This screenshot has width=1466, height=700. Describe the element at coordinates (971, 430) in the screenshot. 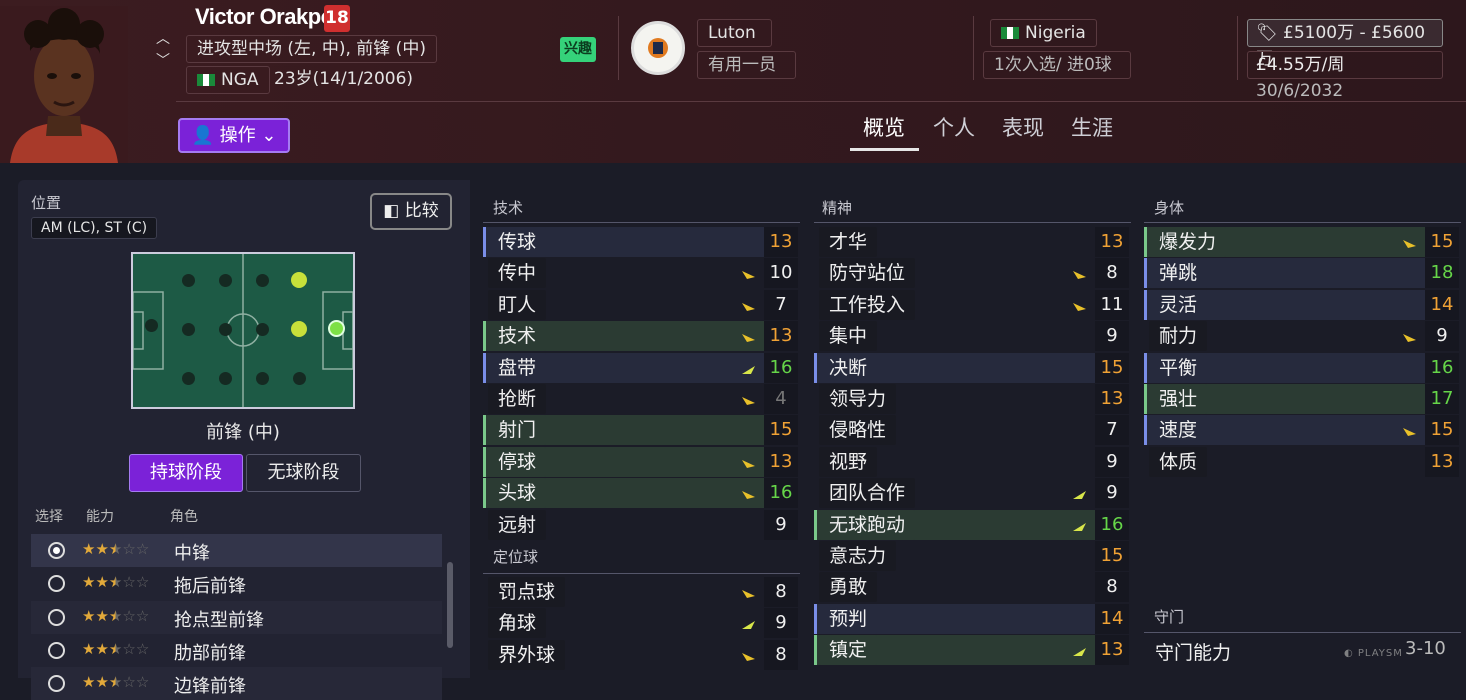

I see `attribute-row: 侵略性 7` at that location.